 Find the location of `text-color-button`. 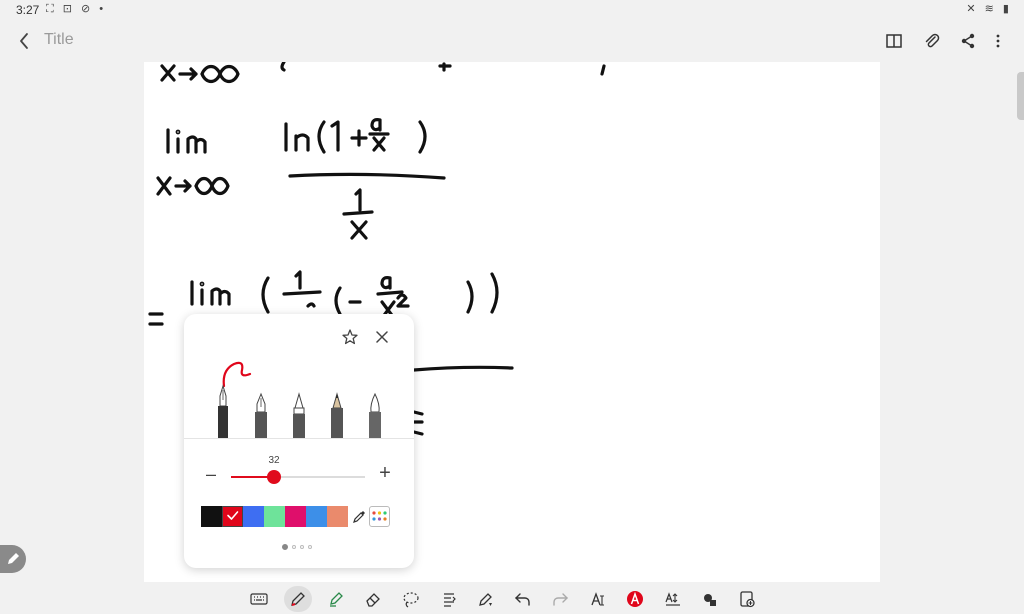

text-color-button is located at coordinates (635, 599).